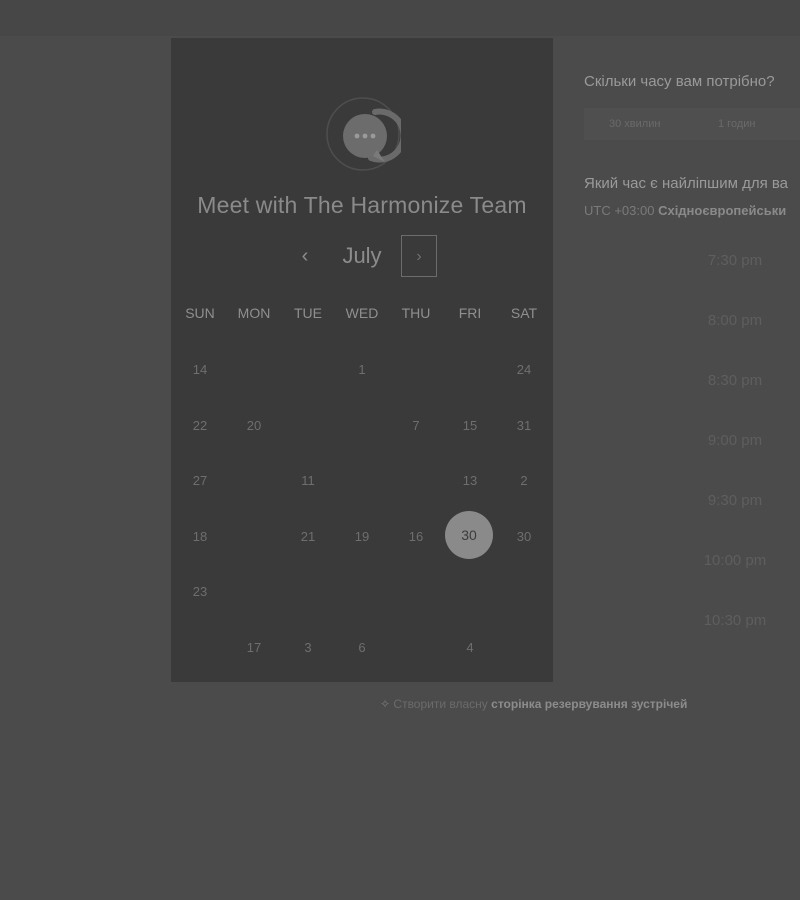 Image resolution: width=800 pixels, height=900 pixels. What do you see at coordinates (362, 313) in the screenshot?
I see `weekday-wed: WED` at bounding box center [362, 313].